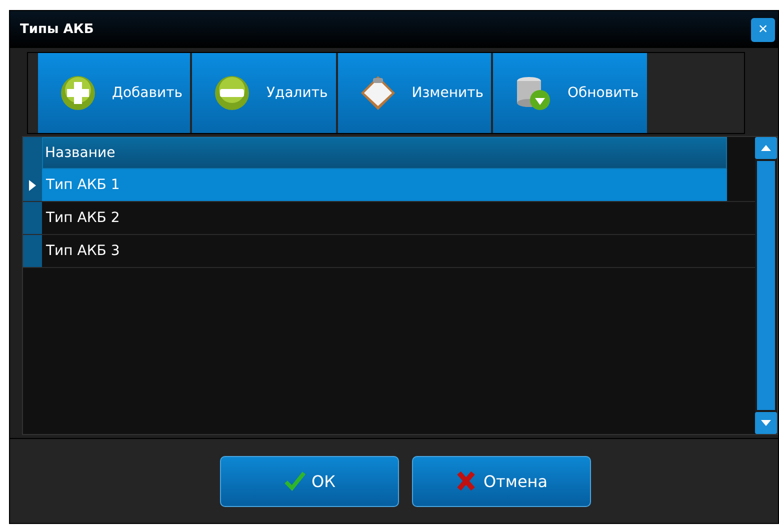 This screenshot has width=779, height=525. What do you see at coordinates (384, 153) in the screenshot?
I see `column-header: Название` at bounding box center [384, 153].